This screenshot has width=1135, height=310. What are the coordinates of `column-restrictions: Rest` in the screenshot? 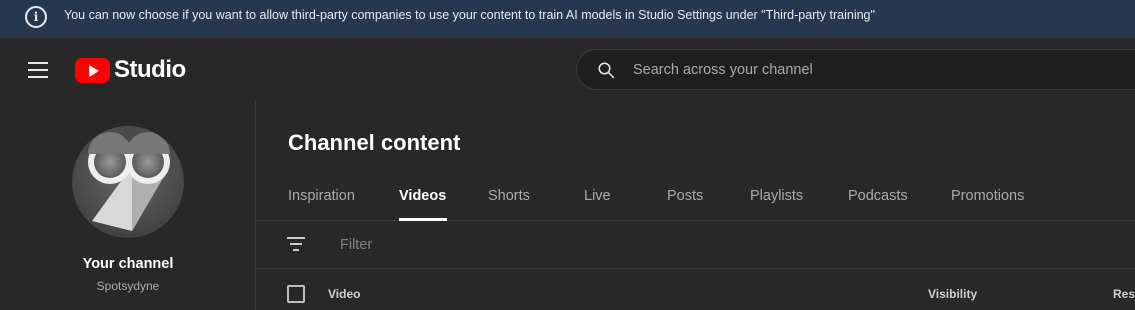 It's located at (1124, 294).